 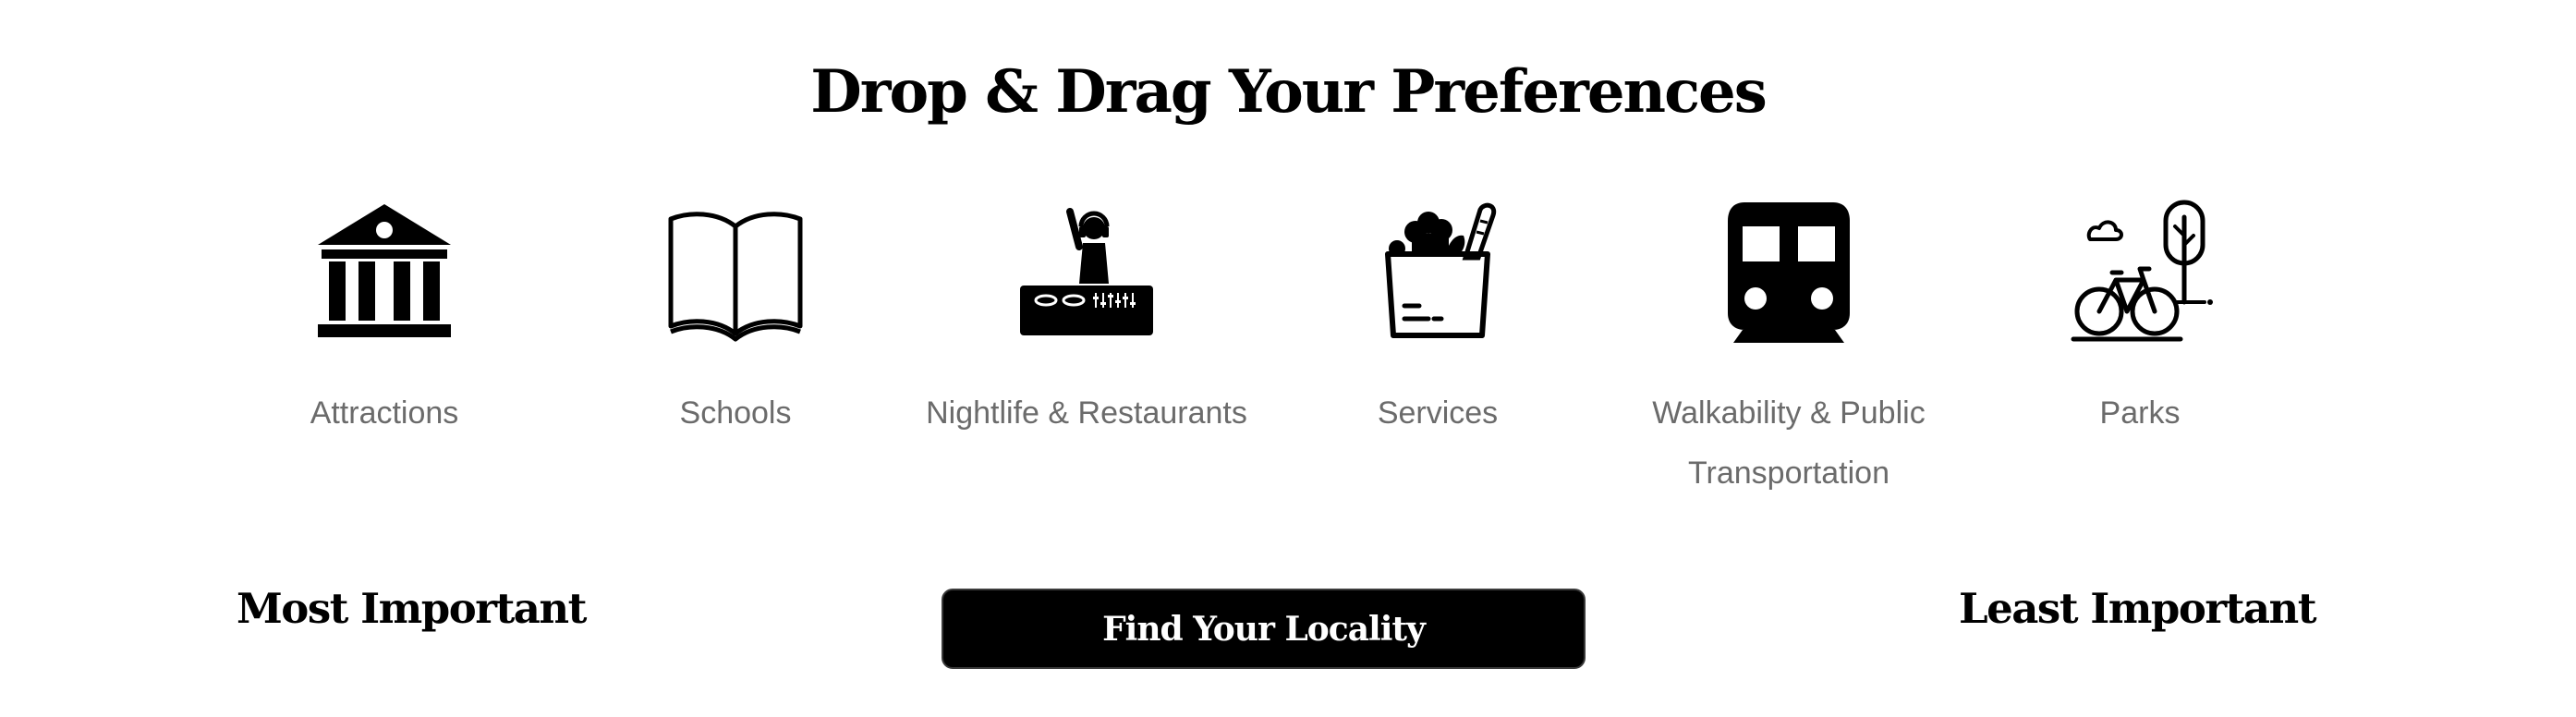 I want to click on preference-walkability-transportation: Walkability & Public Transportation, so click(x=1788, y=351).